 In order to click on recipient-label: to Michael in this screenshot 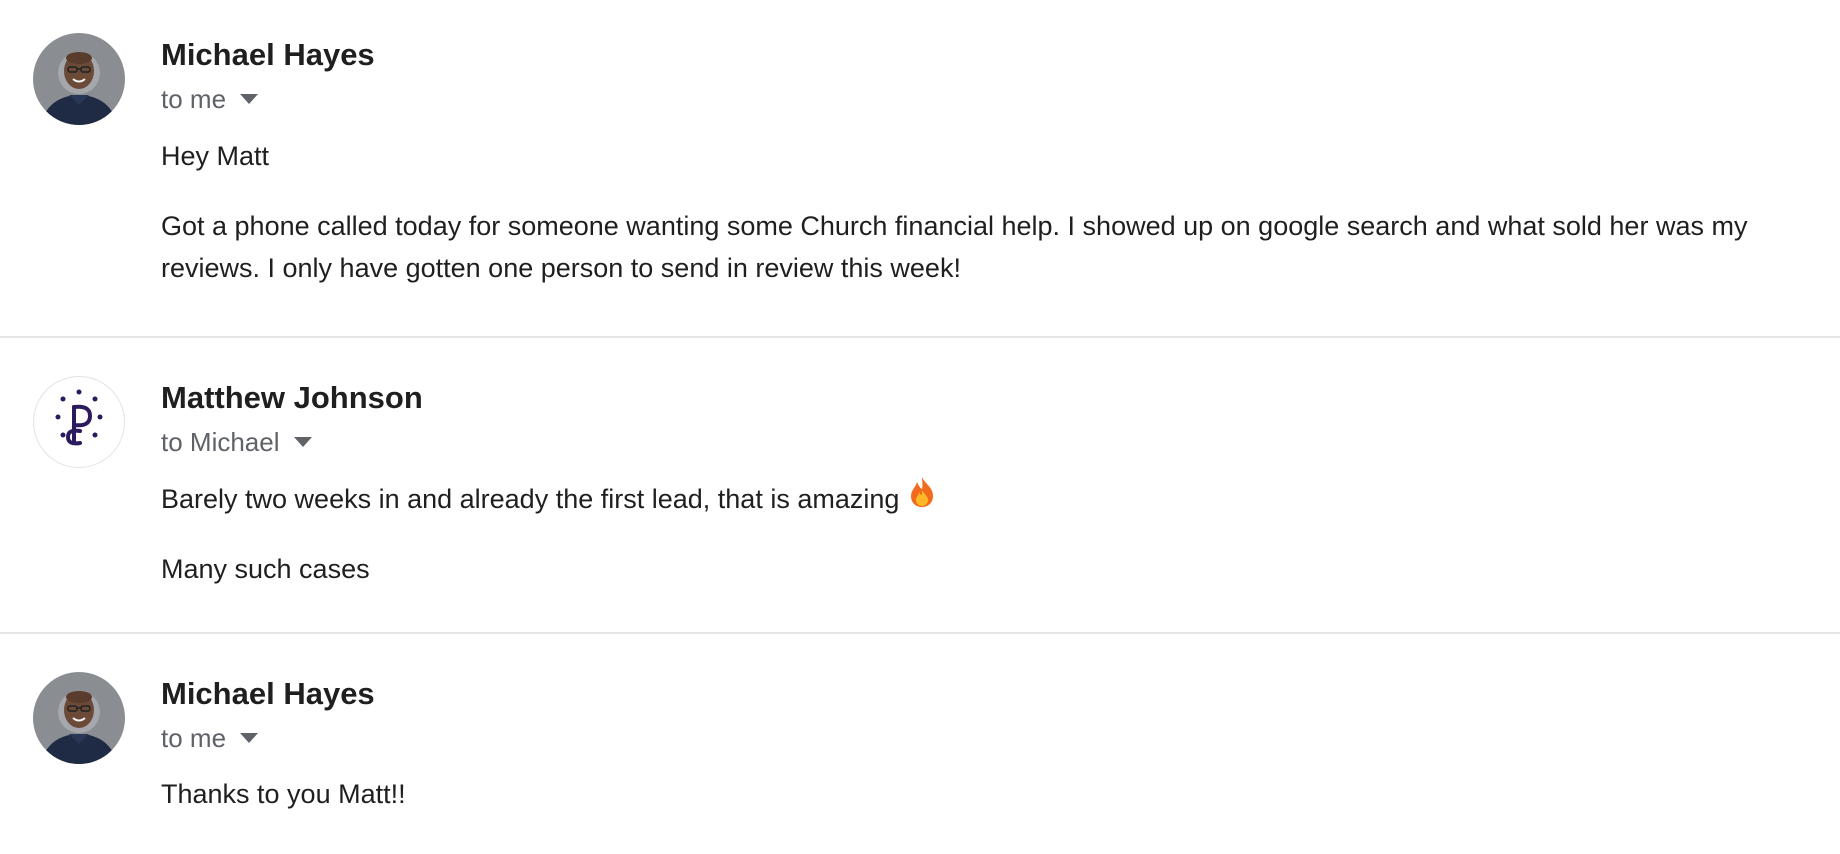, I will do `click(220, 442)`.